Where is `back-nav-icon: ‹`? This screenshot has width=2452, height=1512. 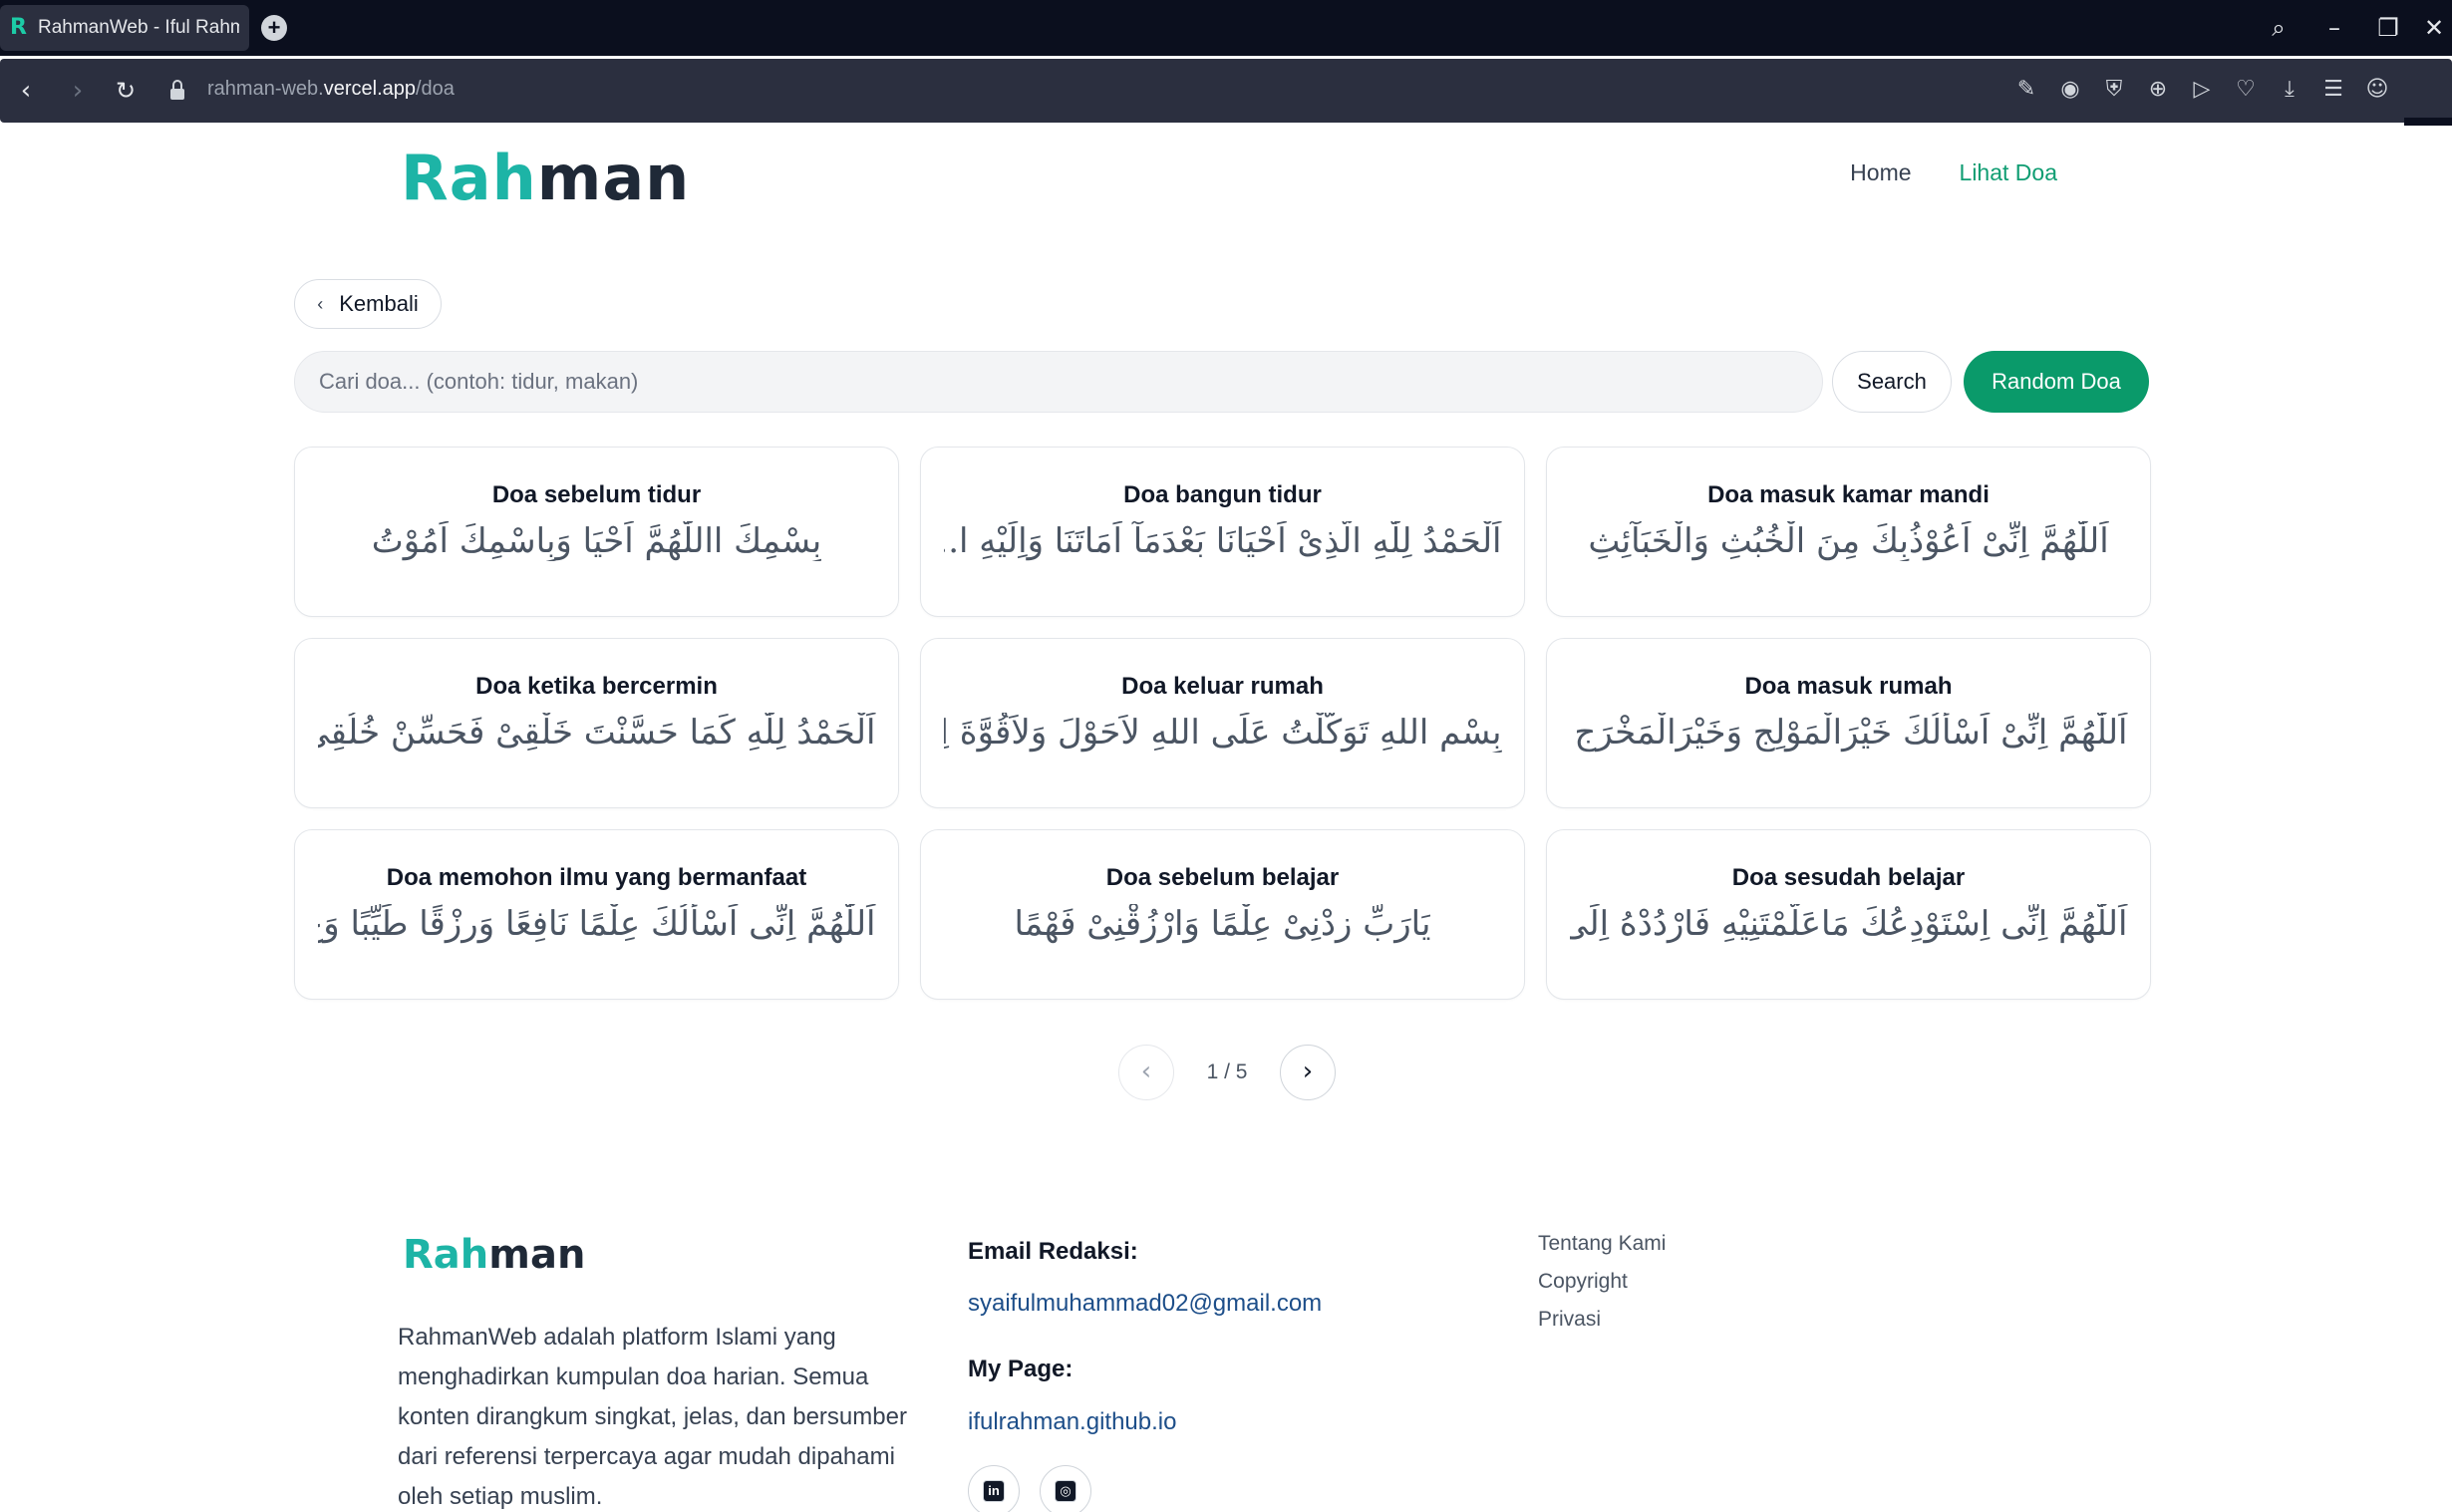
back-nav-icon: ‹ is located at coordinates (26, 91).